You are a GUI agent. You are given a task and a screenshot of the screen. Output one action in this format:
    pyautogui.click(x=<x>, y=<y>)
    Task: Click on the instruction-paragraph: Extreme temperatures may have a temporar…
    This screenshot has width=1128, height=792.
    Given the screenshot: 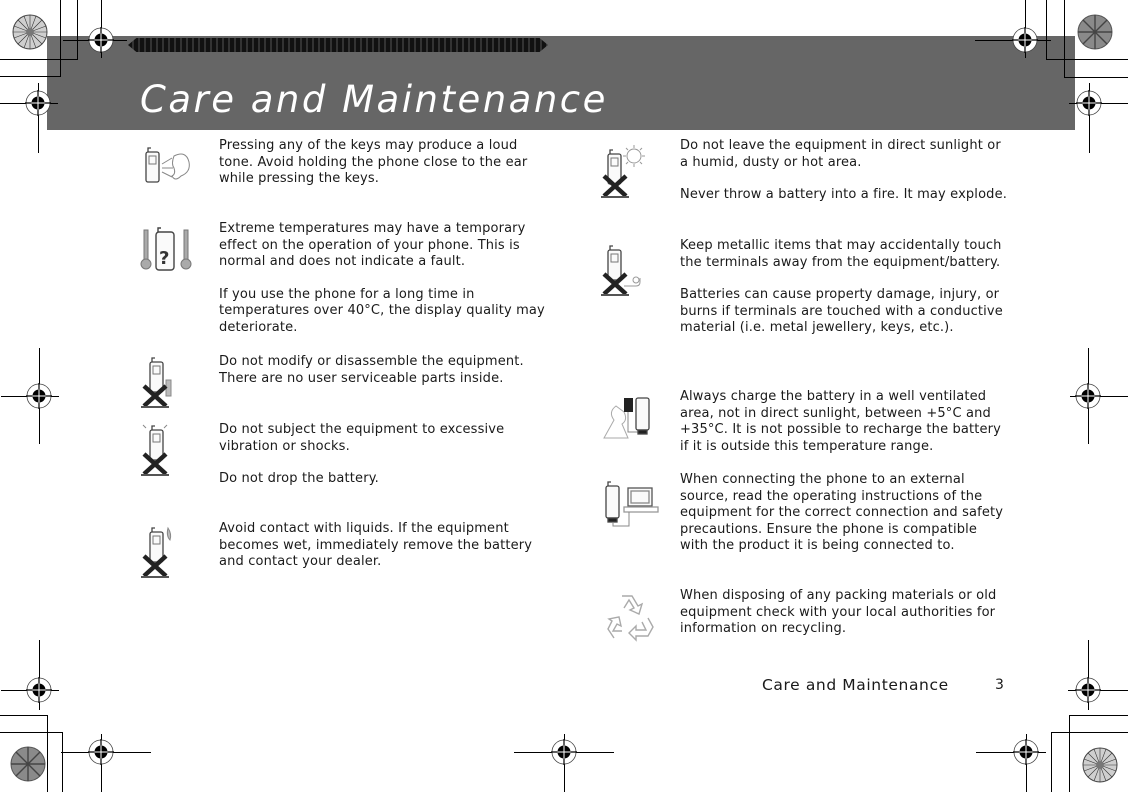 What is the action you would take?
    pyautogui.click(x=372, y=245)
    